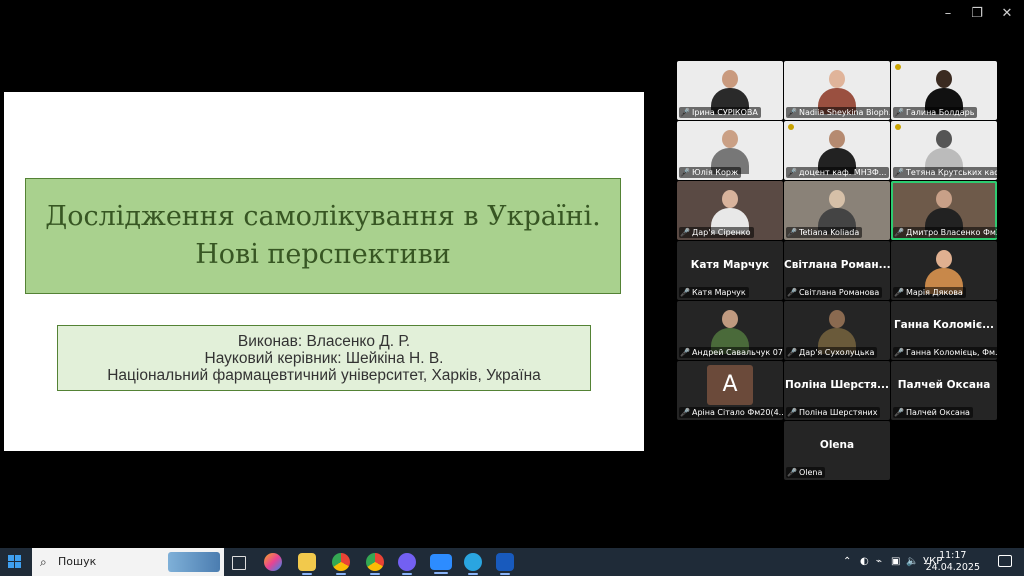 The image size is (1024, 576). What do you see at coordinates (730, 385) in the screenshot?
I see `avatar: A` at bounding box center [730, 385].